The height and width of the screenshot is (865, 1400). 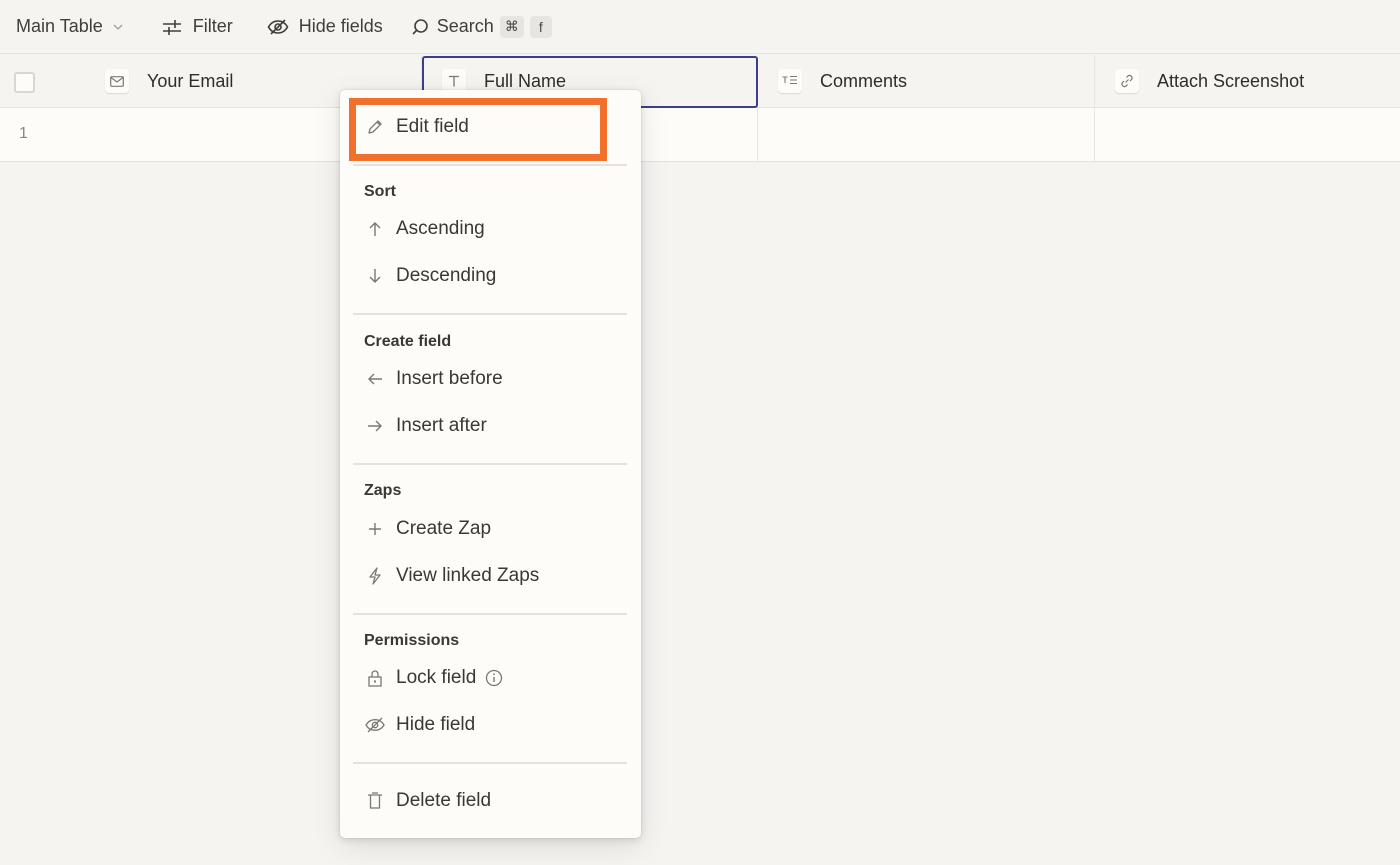 What do you see at coordinates (375, 801) in the screenshot?
I see `trash-icon` at bounding box center [375, 801].